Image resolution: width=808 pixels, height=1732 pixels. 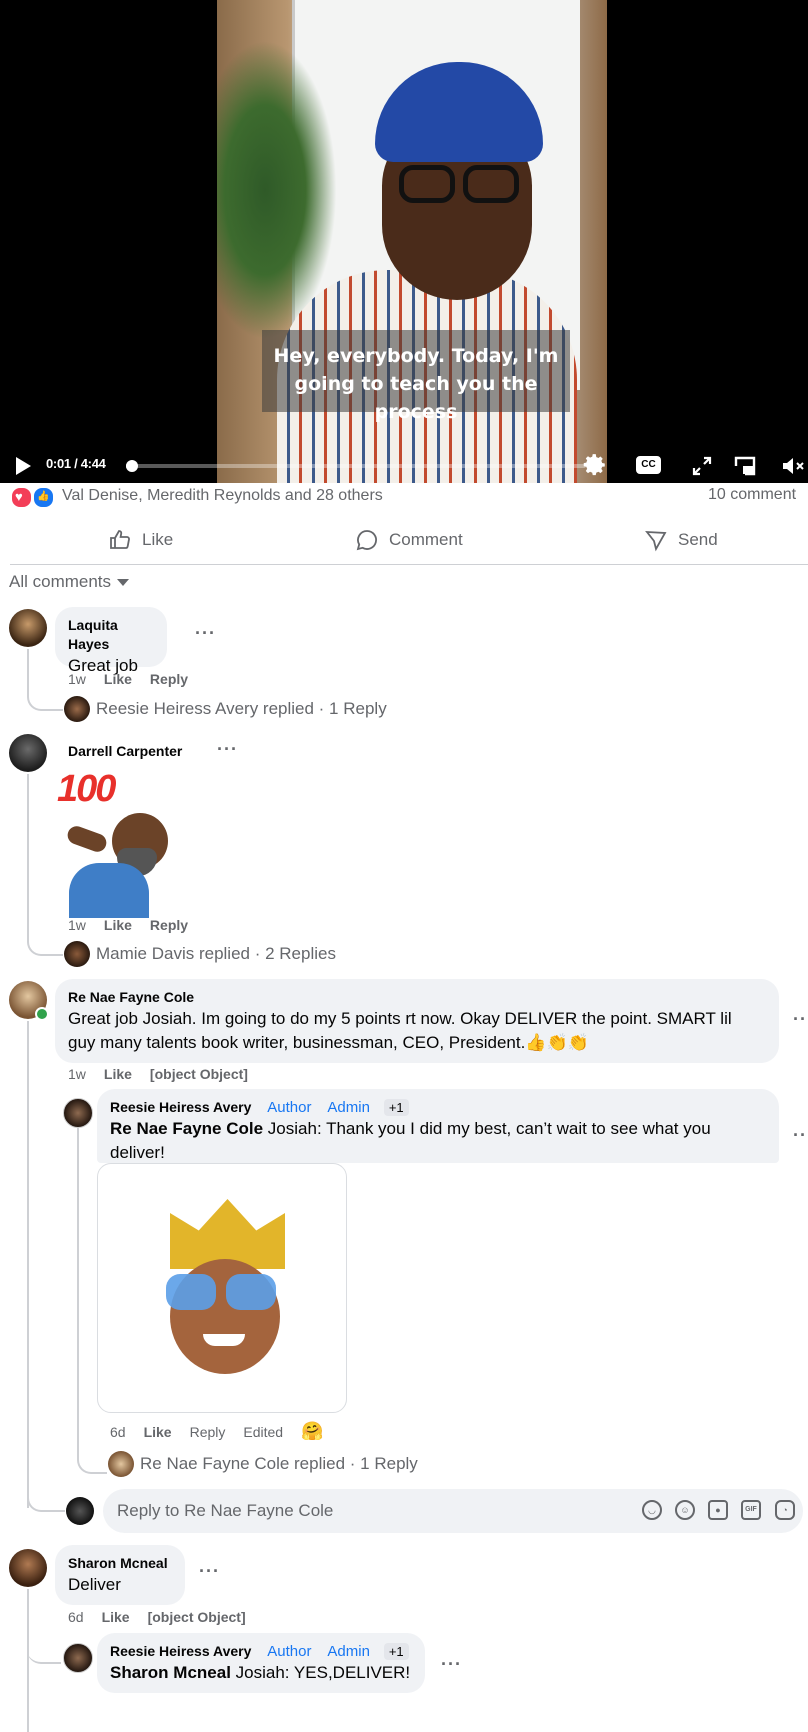 What do you see at coordinates (21, 497) in the screenshot?
I see `love-reaction-icon` at bounding box center [21, 497].